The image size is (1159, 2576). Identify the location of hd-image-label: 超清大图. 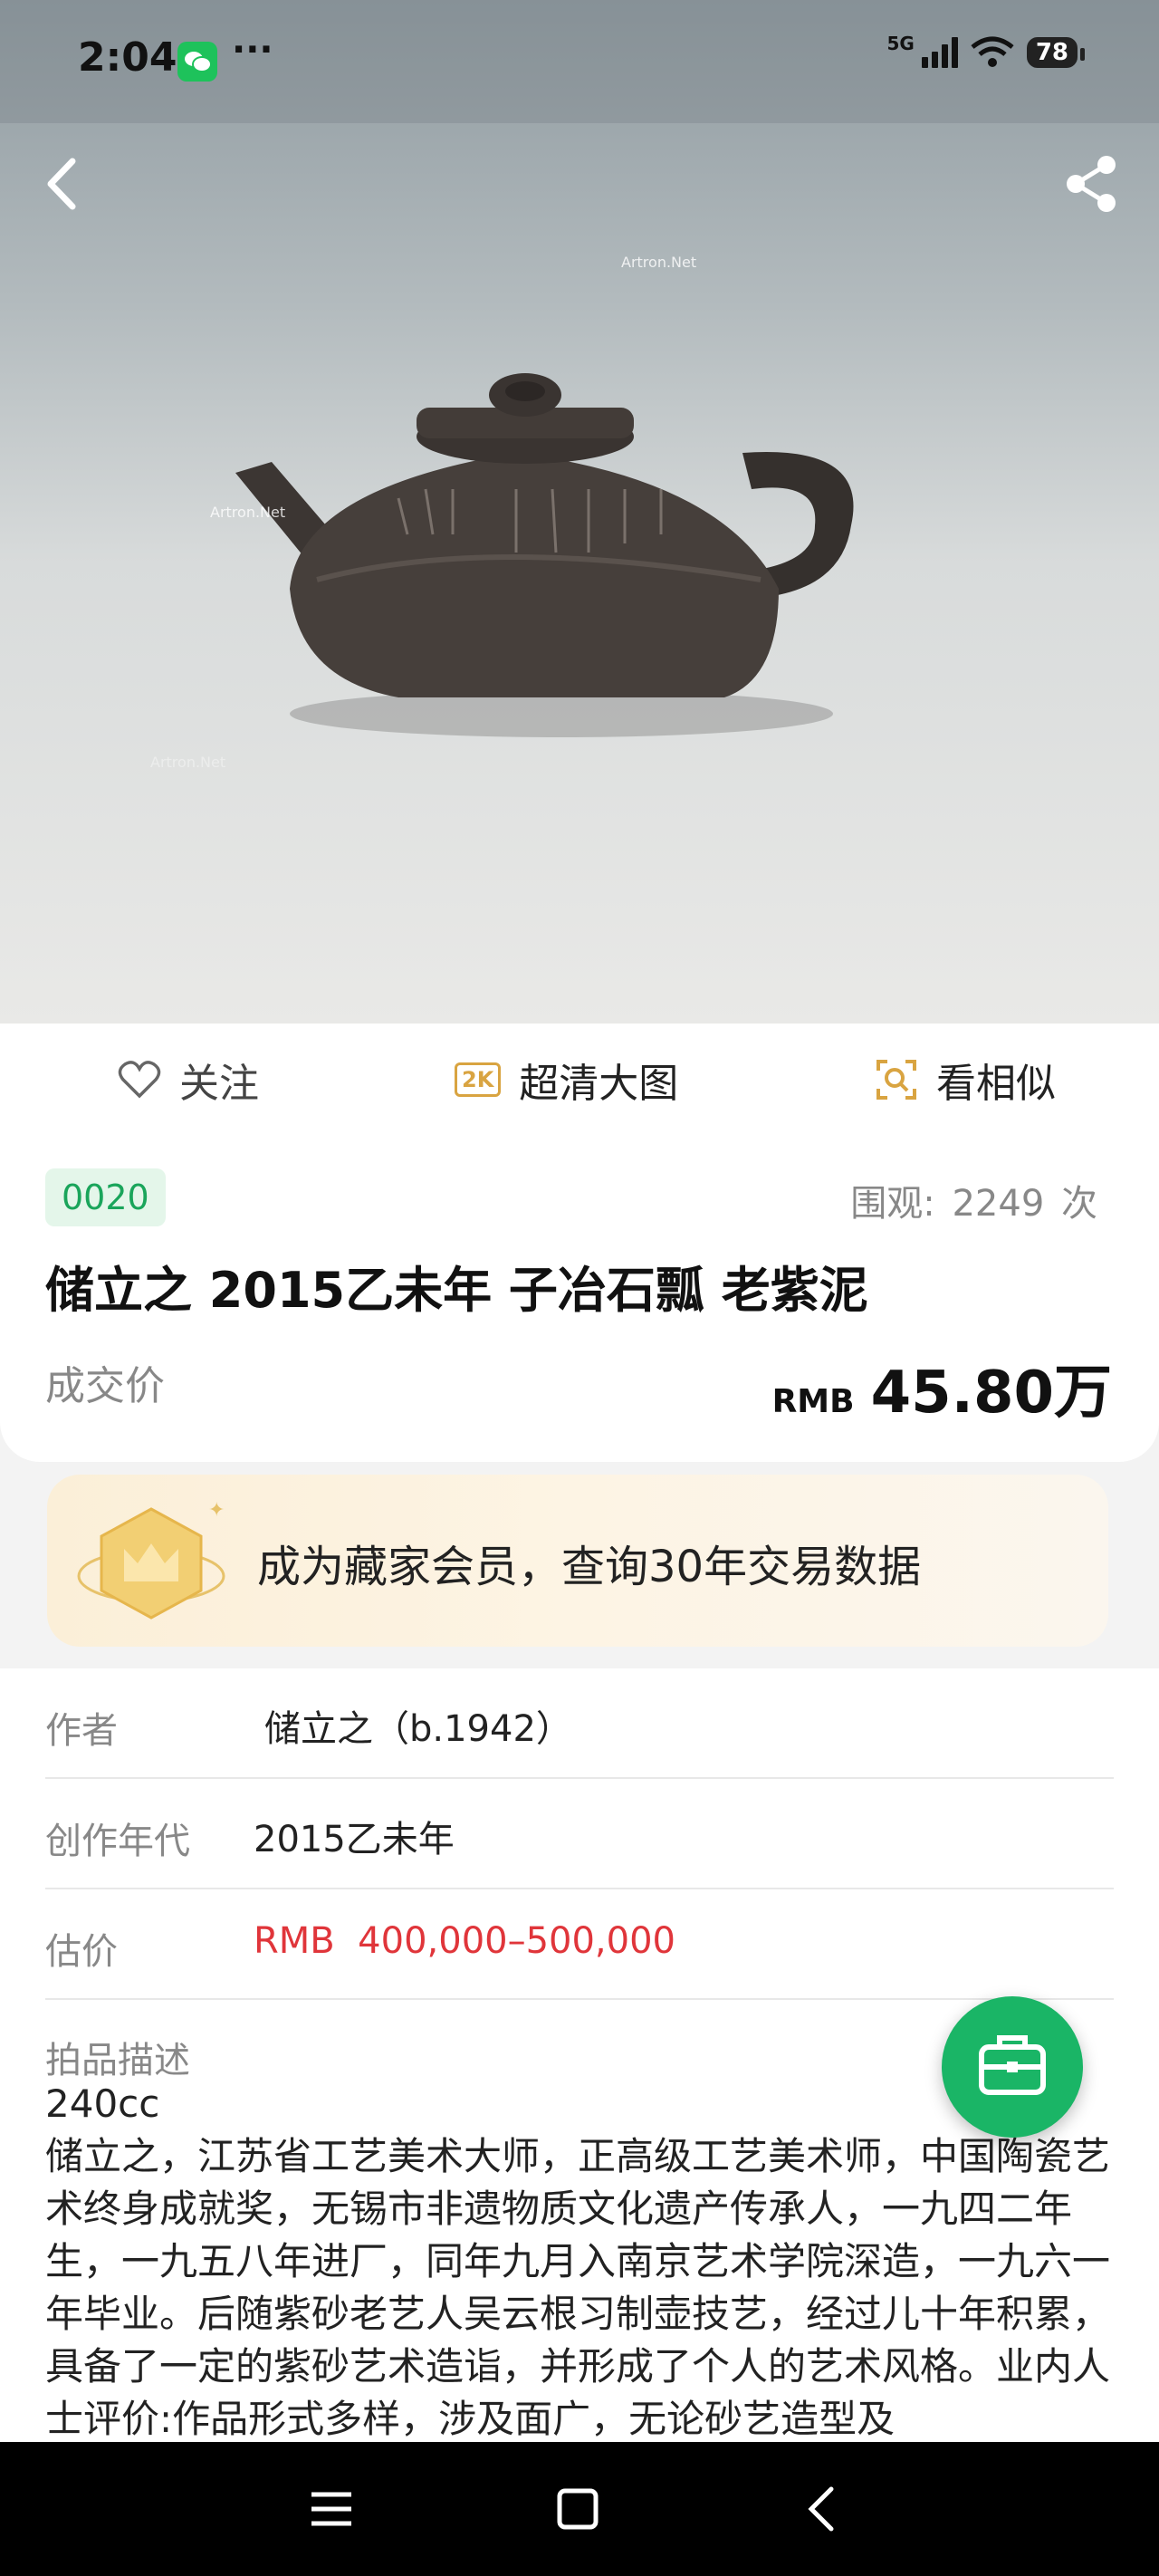
(599, 1084).